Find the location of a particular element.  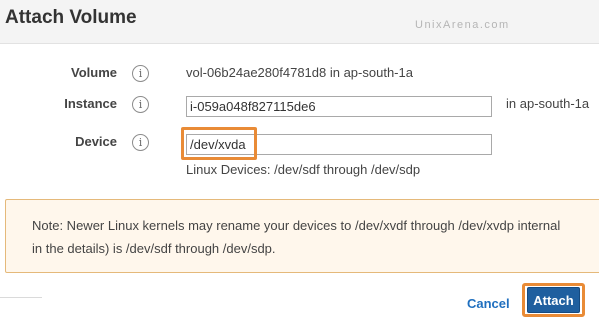

device-label: Device is located at coordinates (96, 141).